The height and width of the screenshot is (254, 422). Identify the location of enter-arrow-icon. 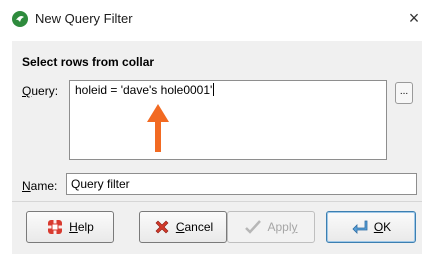
(360, 227).